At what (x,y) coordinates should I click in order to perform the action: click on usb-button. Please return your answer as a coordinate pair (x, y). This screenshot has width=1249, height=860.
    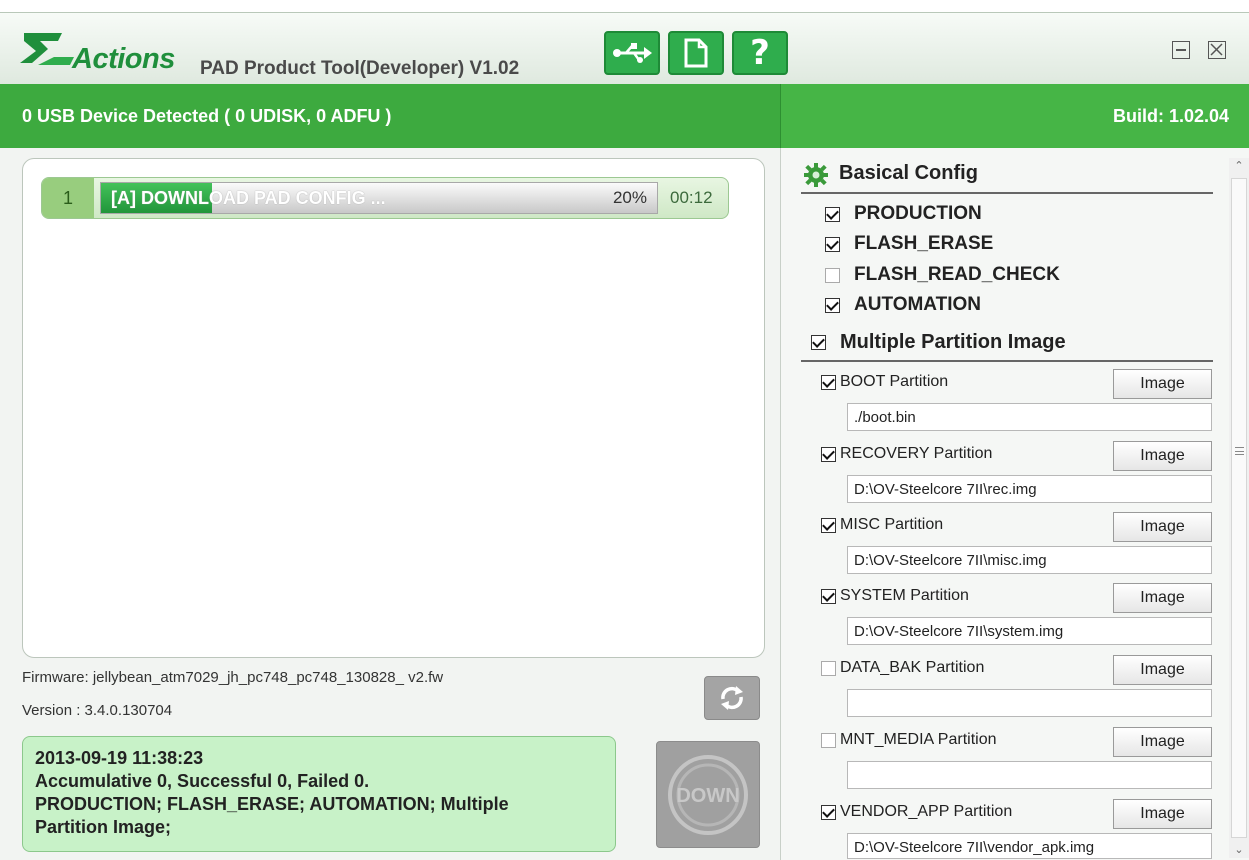
    Looking at the image, I should click on (632, 53).